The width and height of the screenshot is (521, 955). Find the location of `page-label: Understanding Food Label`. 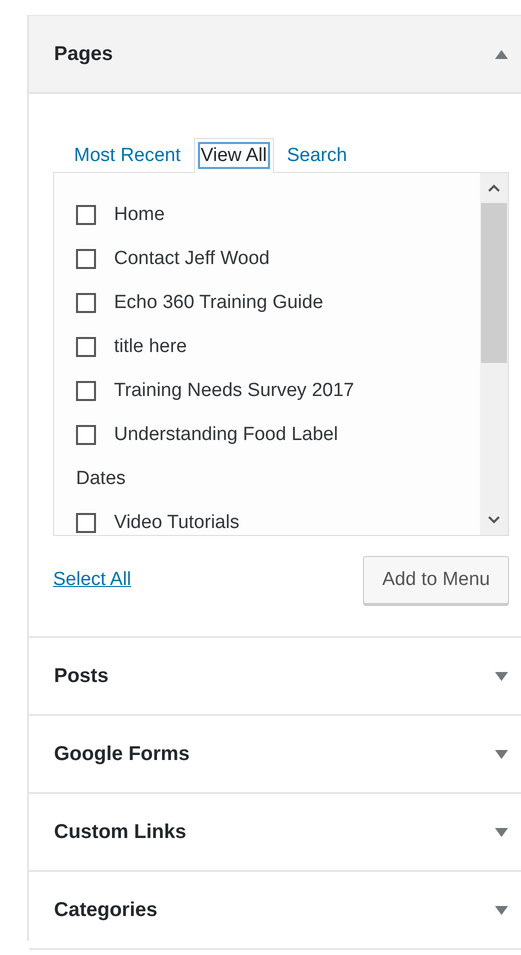

page-label: Understanding Food Label is located at coordinates (226, 435).